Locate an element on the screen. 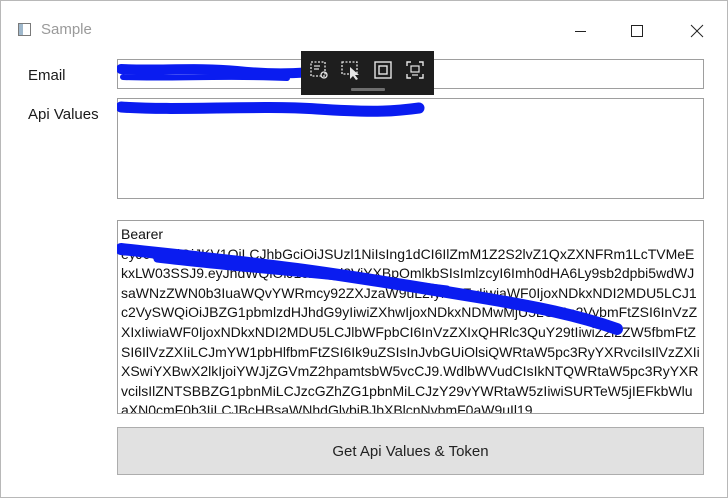 The height and width of the screenshot is (500, 728). close-button is located at coordinates (697, 31).